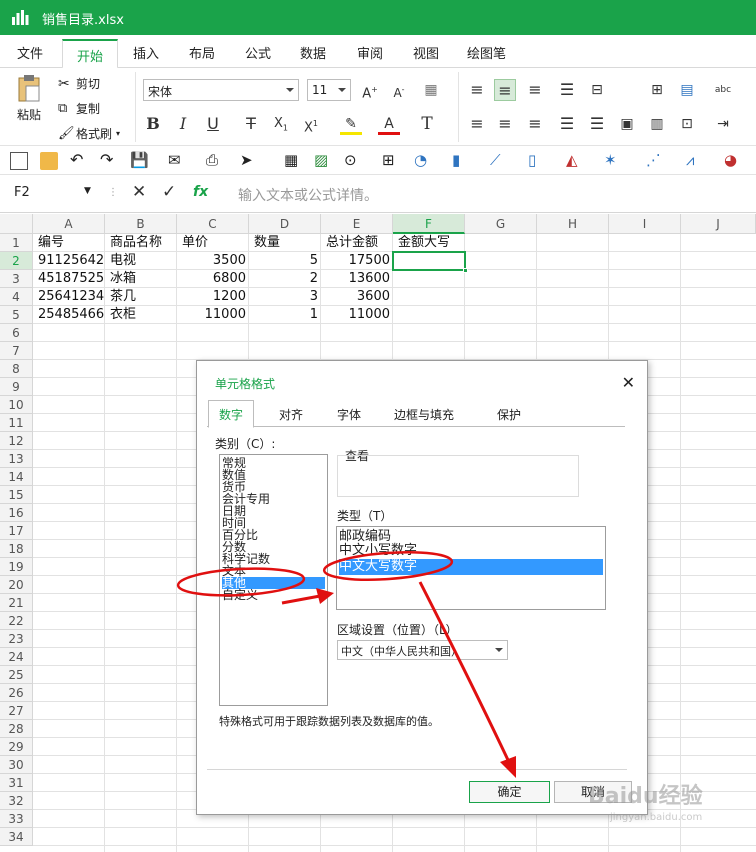 This screenshot has height=852, width=756. Describe the element at coordinates (16, 495) in the screenshot. I see `row-header: 15` at that location.